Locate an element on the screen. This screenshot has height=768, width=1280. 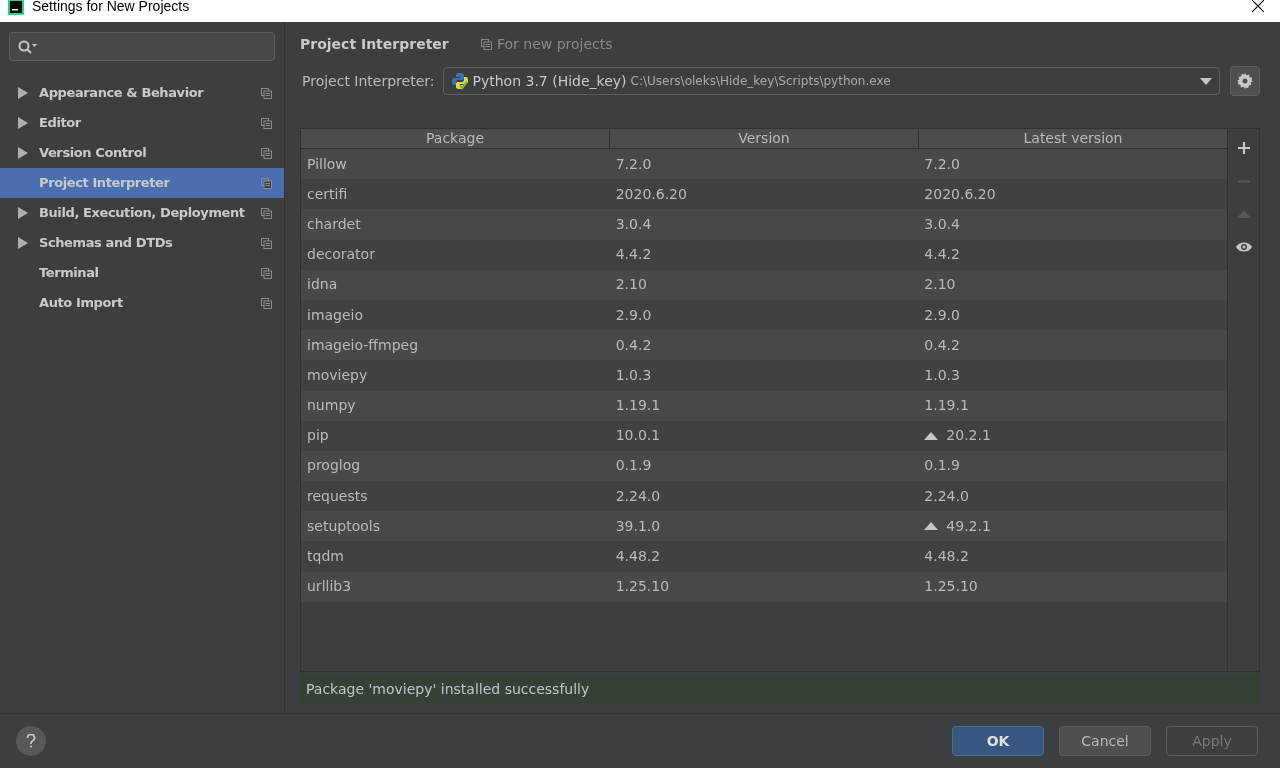
package-name: requests is located at coordinates (337, 495).